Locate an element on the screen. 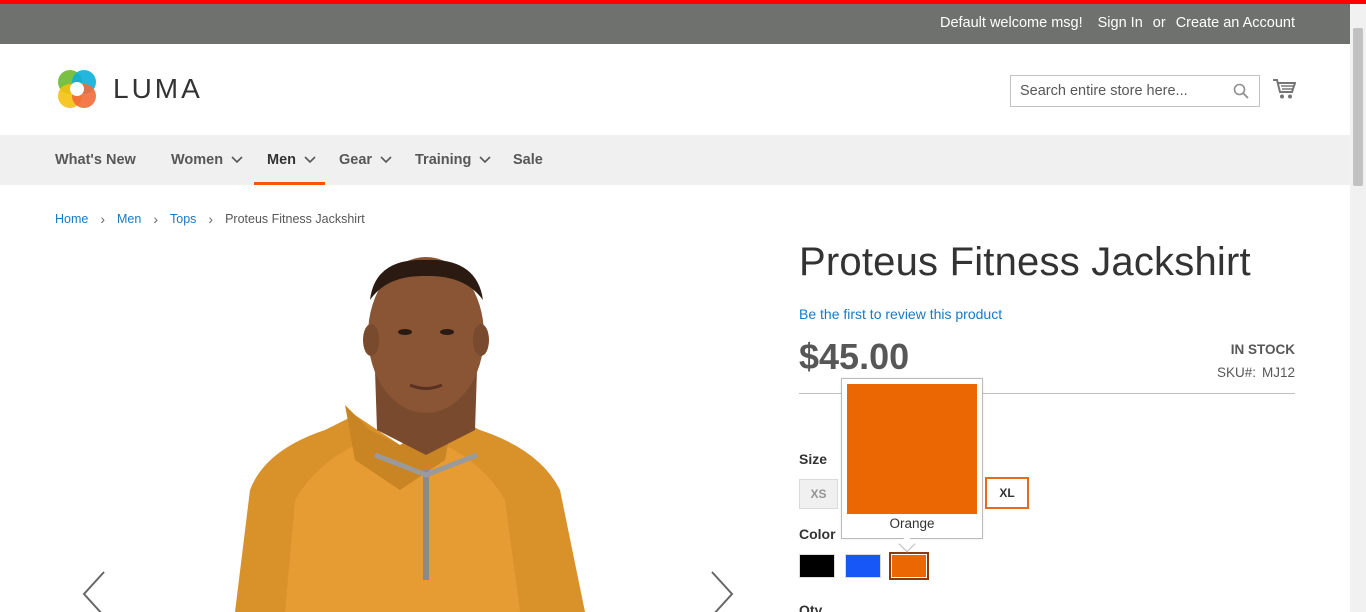  color-swatch-orange is located at coordinates (909, 566).